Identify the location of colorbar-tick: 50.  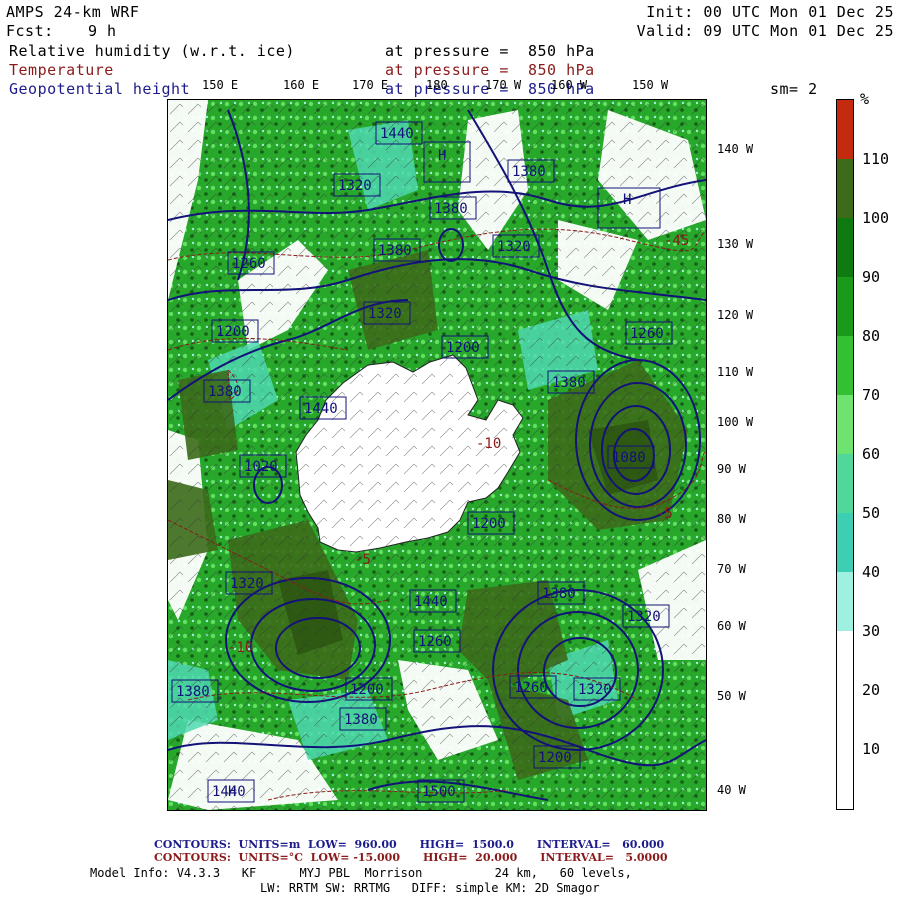
(871, 513).